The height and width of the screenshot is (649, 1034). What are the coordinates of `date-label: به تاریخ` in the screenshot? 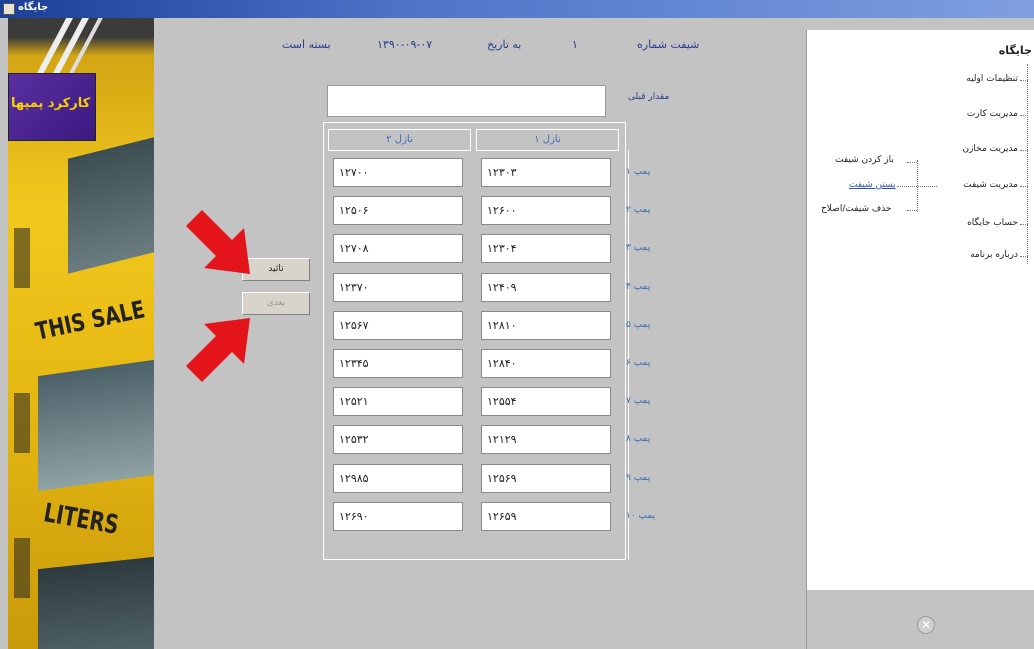 It's located at (504, 44).